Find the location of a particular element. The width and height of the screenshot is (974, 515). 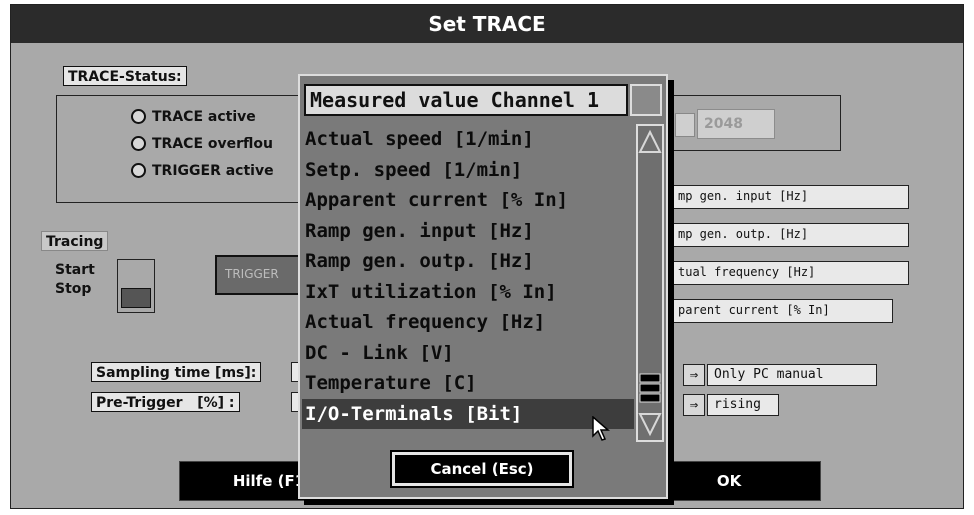

list-item: Apparent current [% In] is located at coordinates (468, 200).